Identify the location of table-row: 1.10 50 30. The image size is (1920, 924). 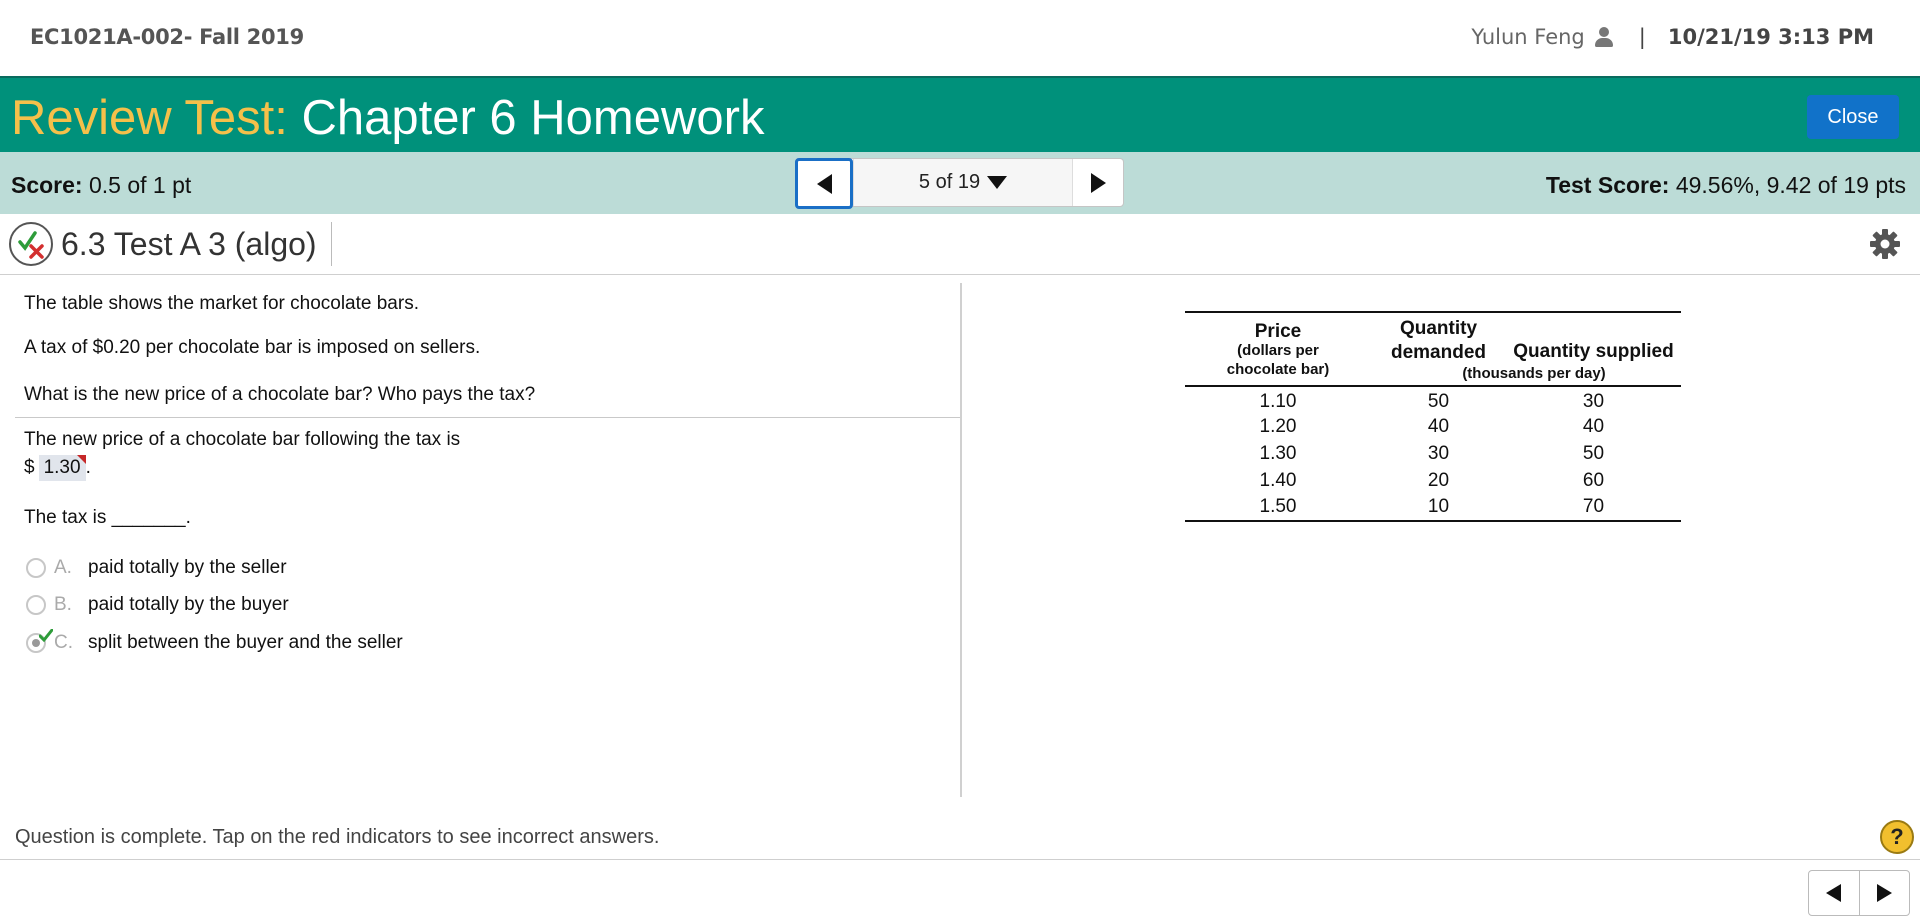
(1433, 399).